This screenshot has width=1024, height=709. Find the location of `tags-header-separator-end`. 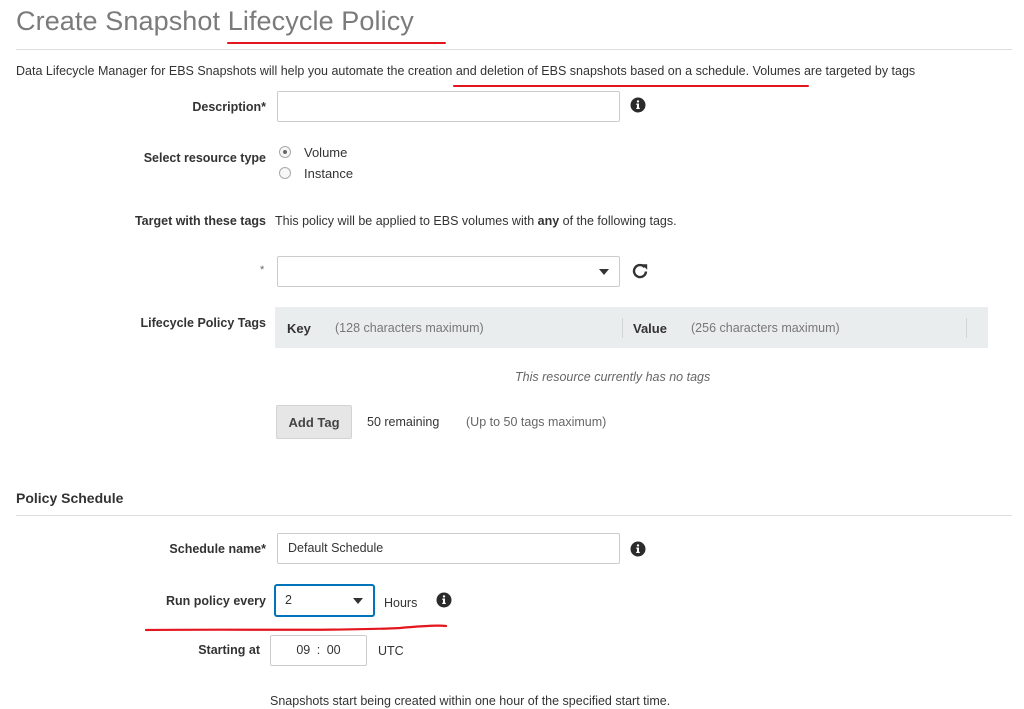

tags-header-separator-end is located at coordinates (966, 328).